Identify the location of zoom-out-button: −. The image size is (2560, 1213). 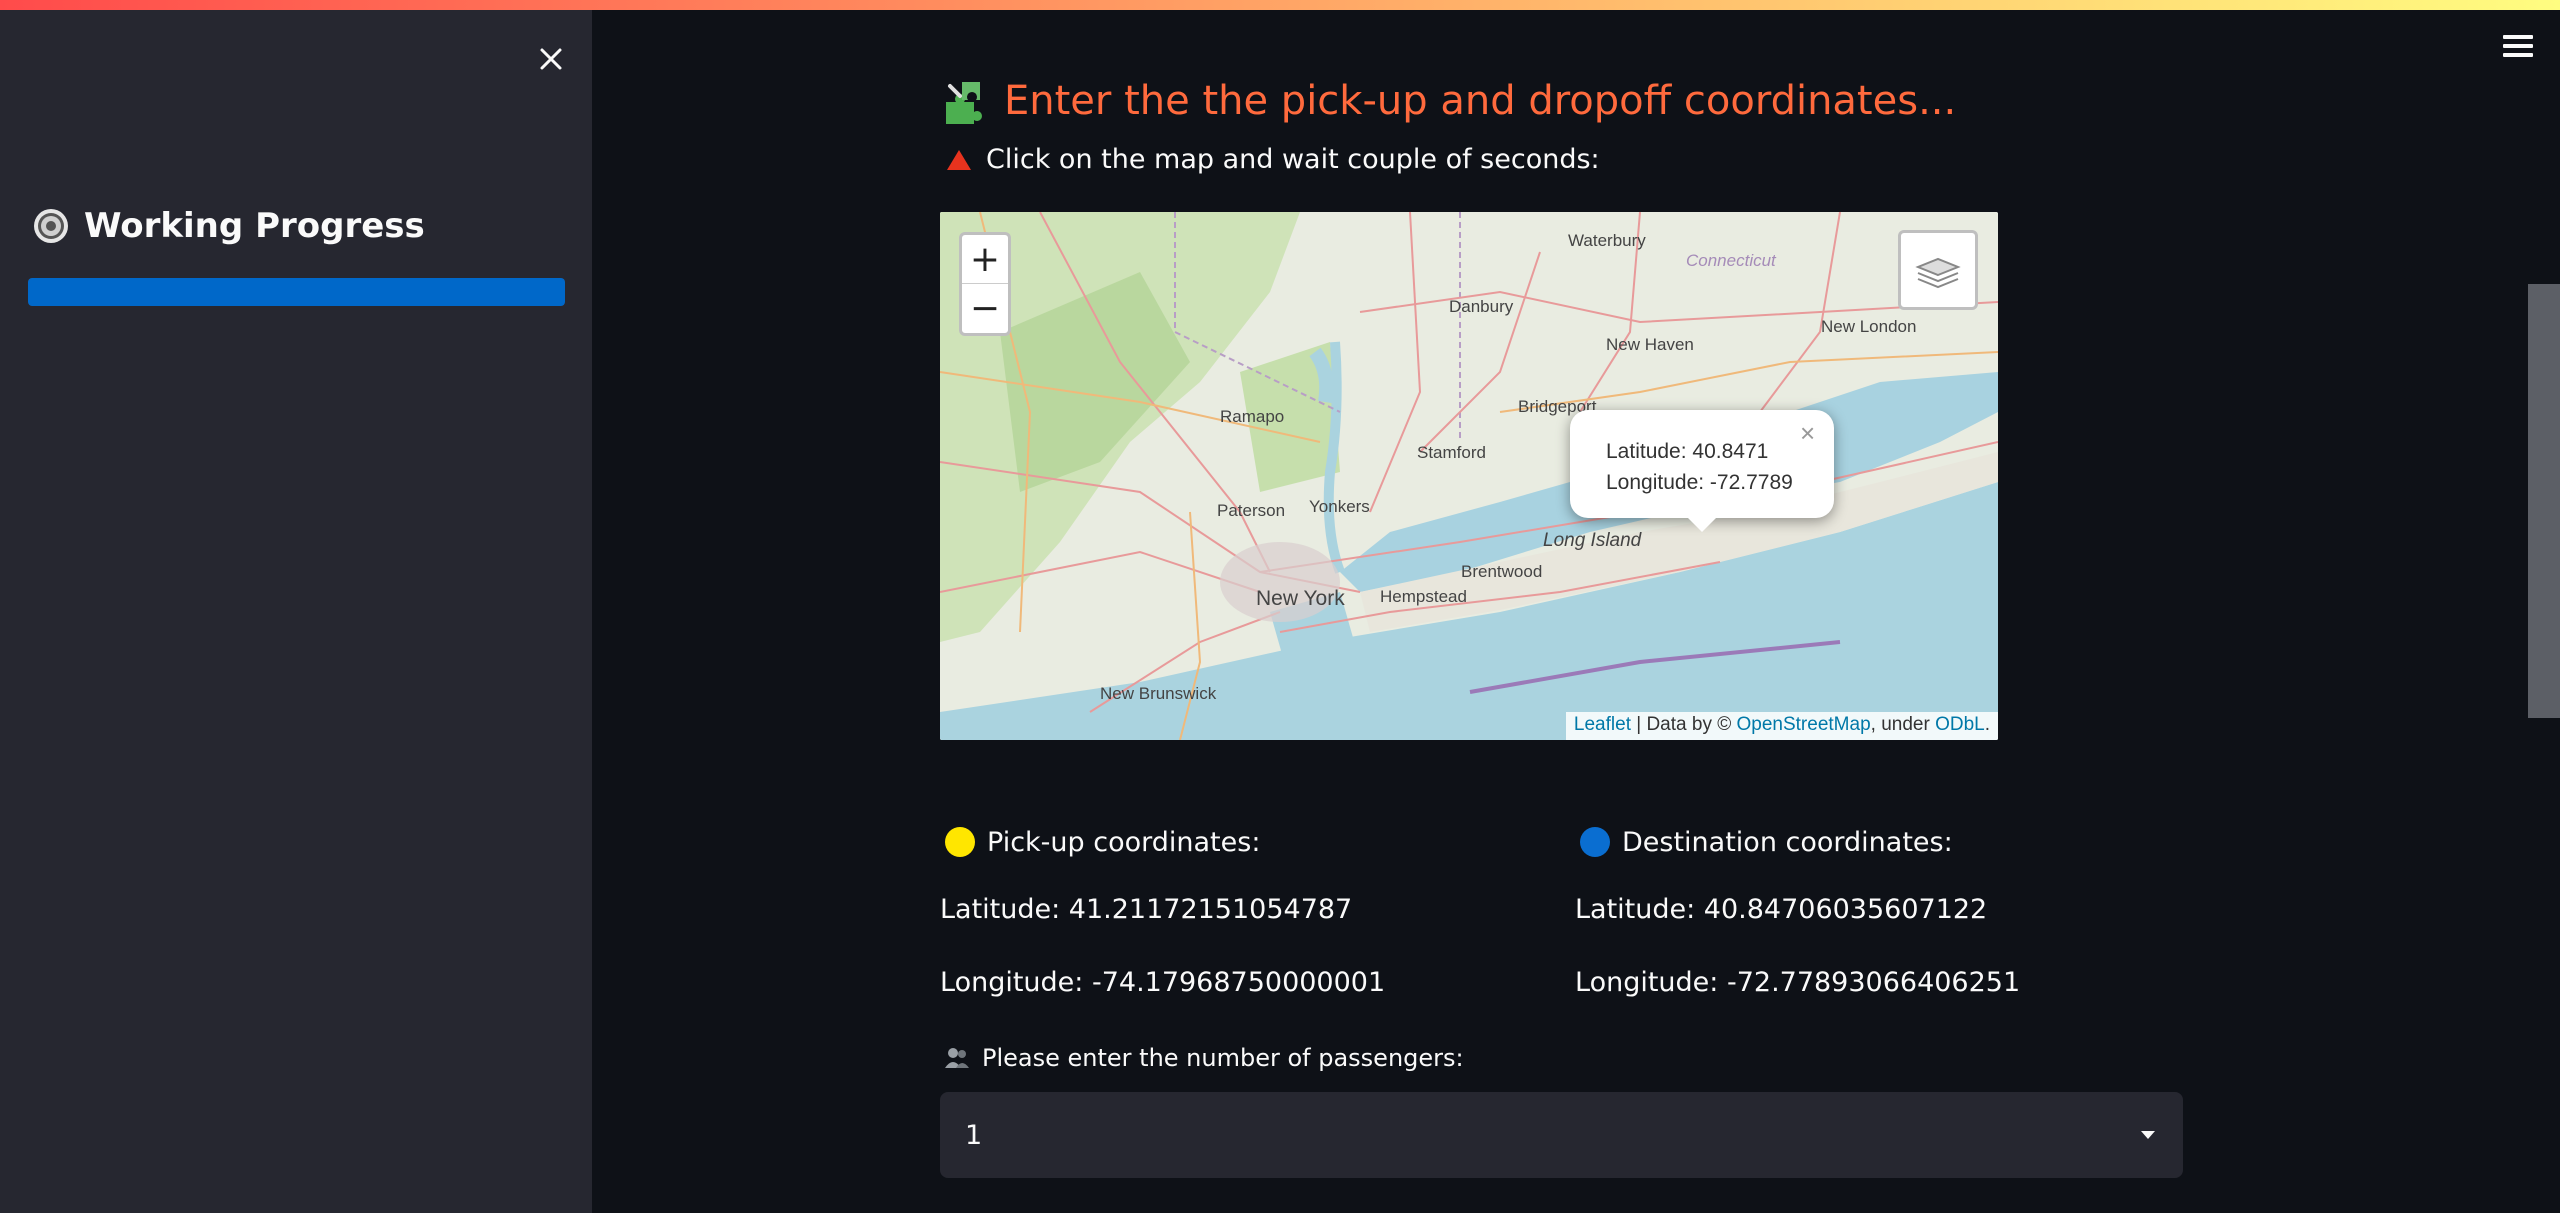
(985, 308).